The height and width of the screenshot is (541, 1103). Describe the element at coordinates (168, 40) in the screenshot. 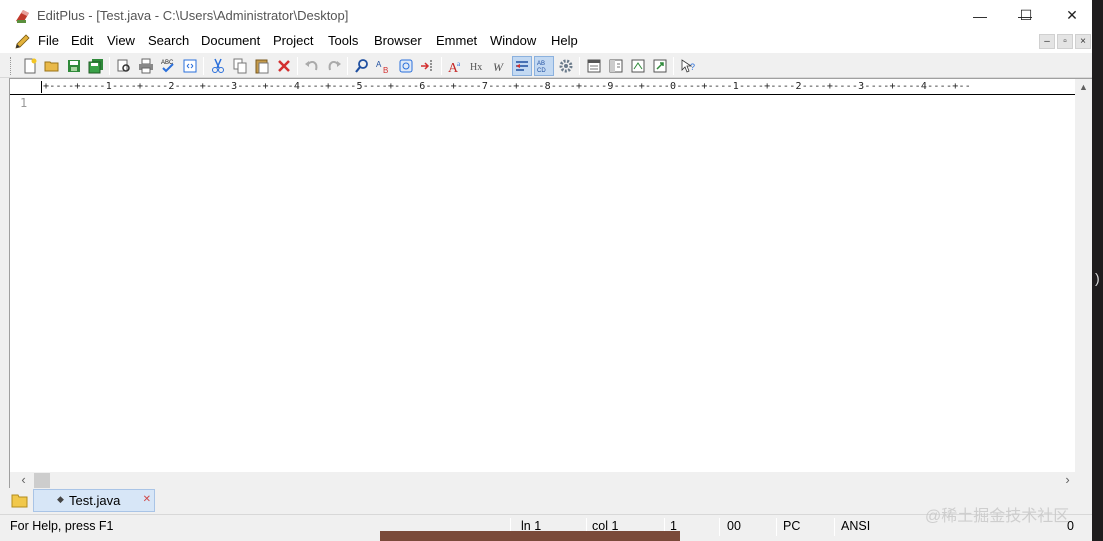

I see `menu-search: Search` at that location.